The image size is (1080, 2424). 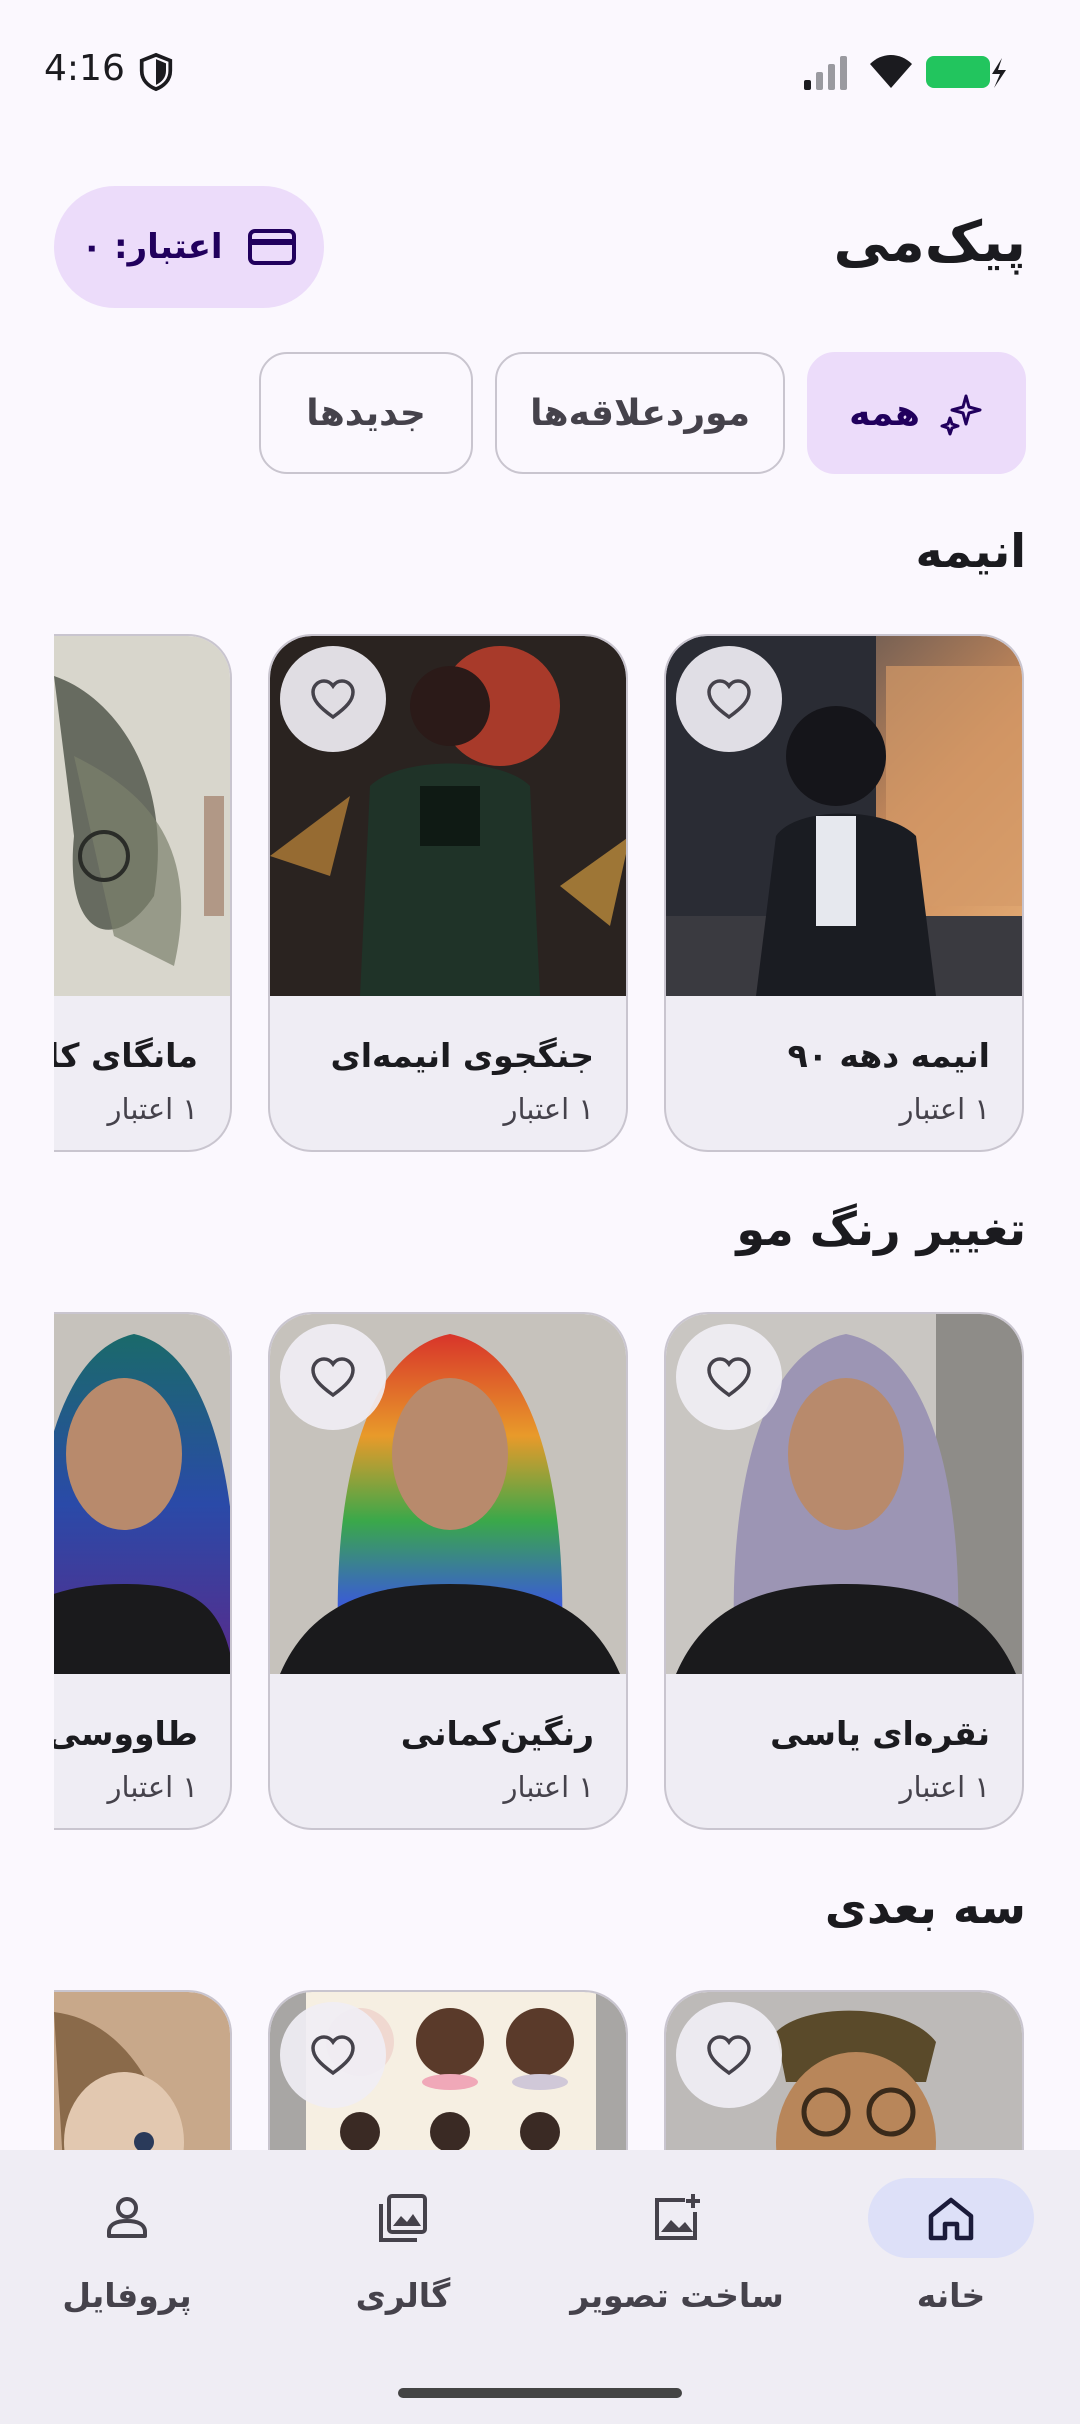 I want to click on chip-all-label: همه, so click(x=884, y=413).